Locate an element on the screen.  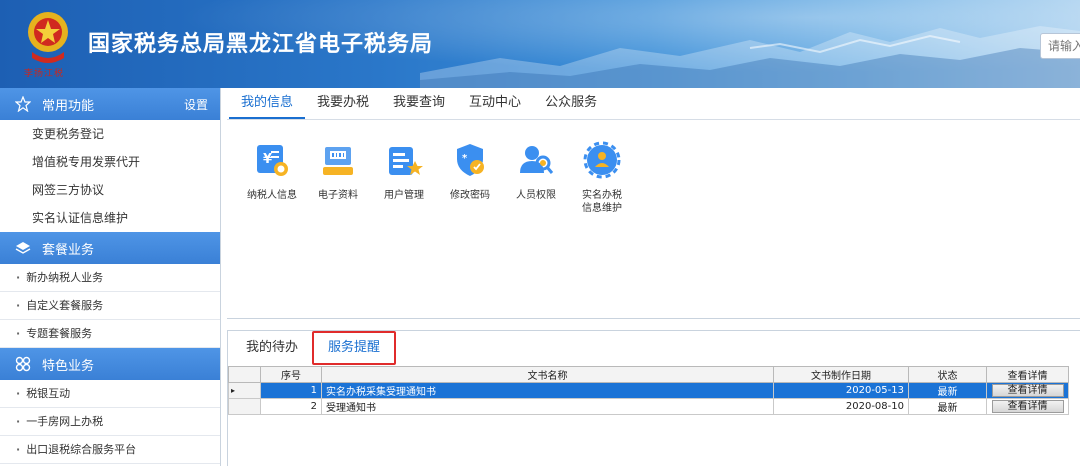
row-indicator-icon: ▸ is located at coordinates (244, 390).